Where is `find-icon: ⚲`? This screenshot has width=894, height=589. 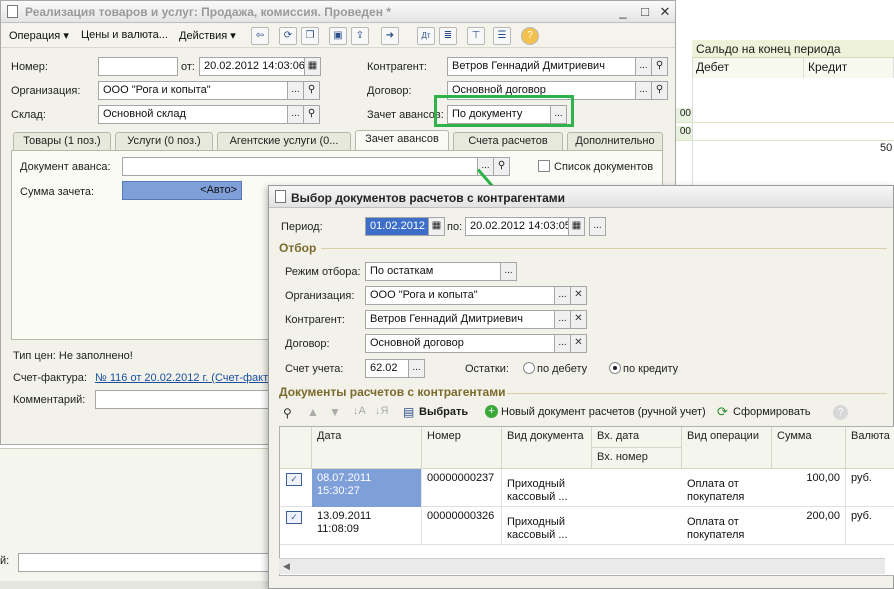
find-icon: ⚲ is located at coordinates (287, 413).